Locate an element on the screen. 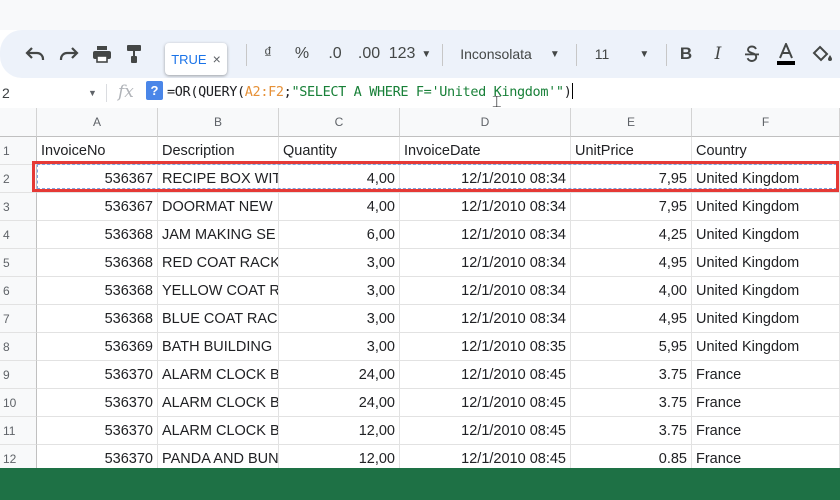  table-cell: DOORMAT NEW is located at coordinates (218, 207).